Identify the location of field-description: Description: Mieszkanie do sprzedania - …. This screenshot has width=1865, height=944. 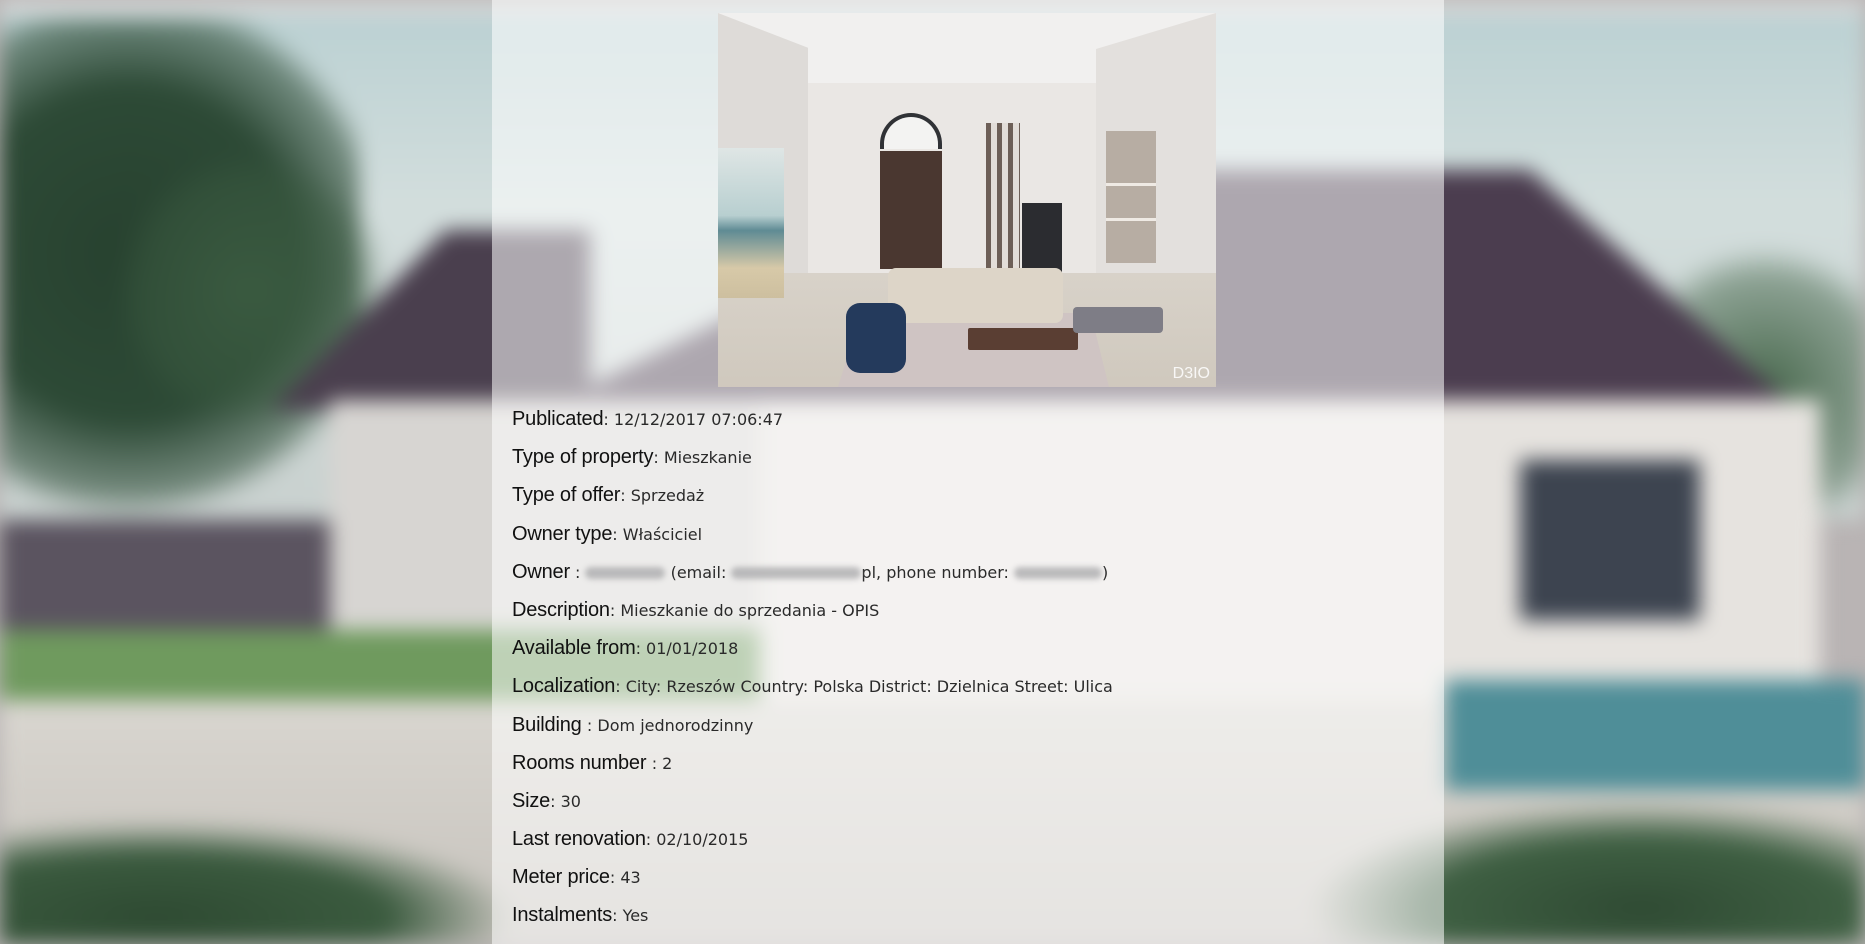
(696, 609).